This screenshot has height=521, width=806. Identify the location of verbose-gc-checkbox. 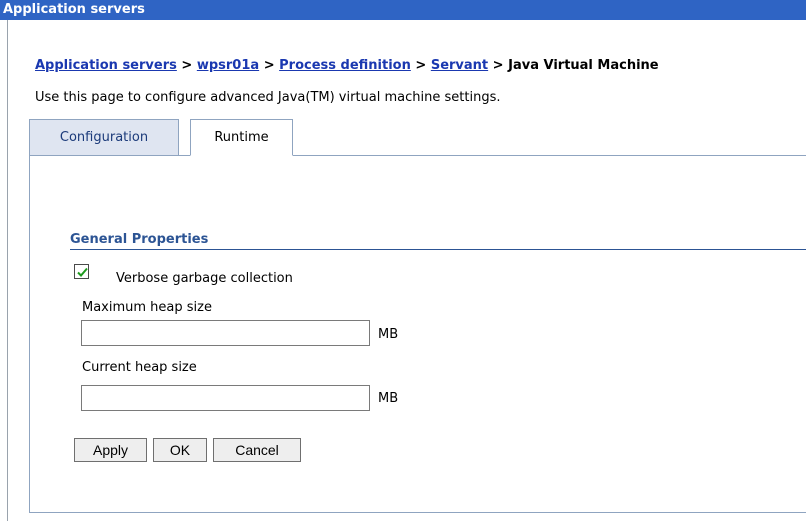
(81, 271).